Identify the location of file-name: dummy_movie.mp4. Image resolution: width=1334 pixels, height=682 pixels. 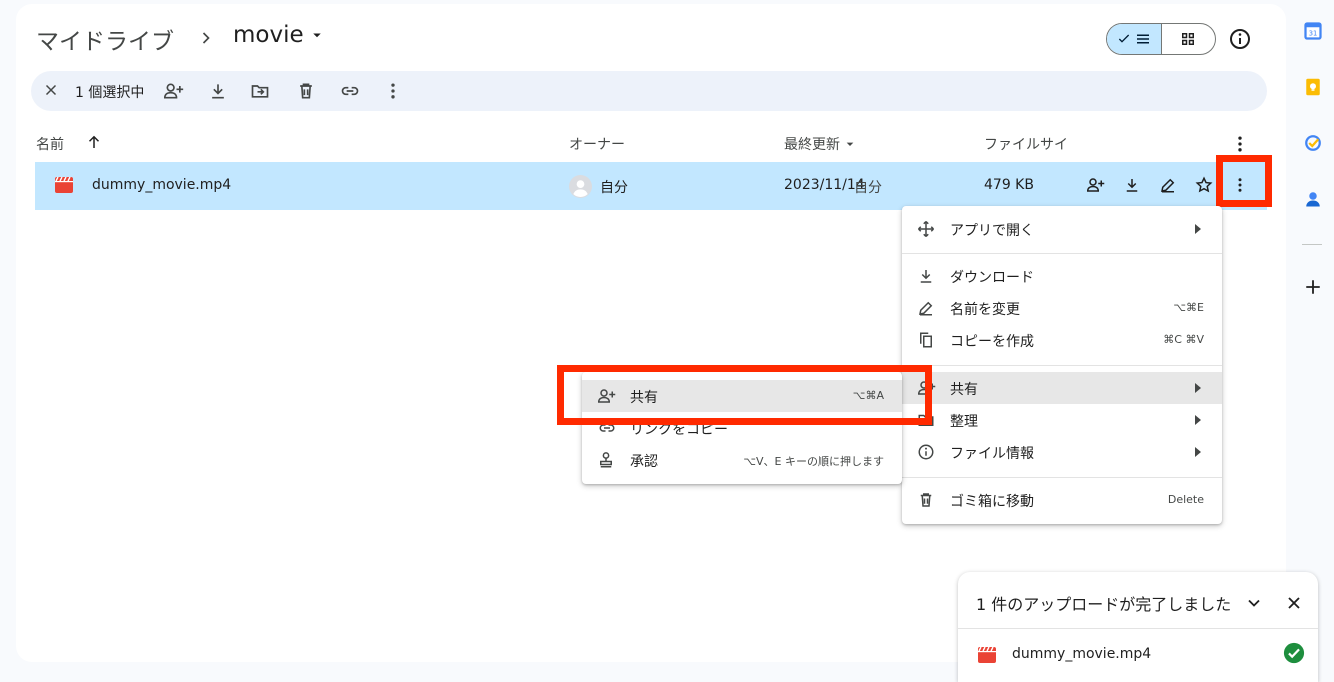
(162, 185).